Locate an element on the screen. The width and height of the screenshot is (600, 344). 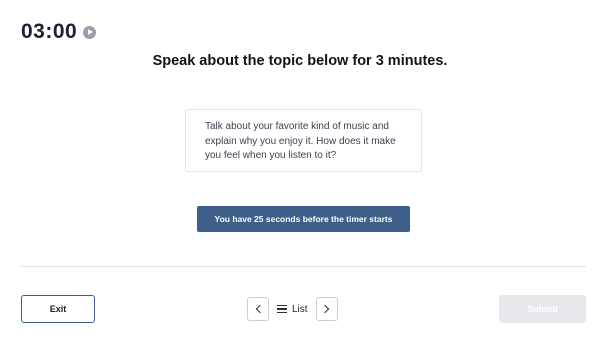
next-button is located at coordinates (326, 309).